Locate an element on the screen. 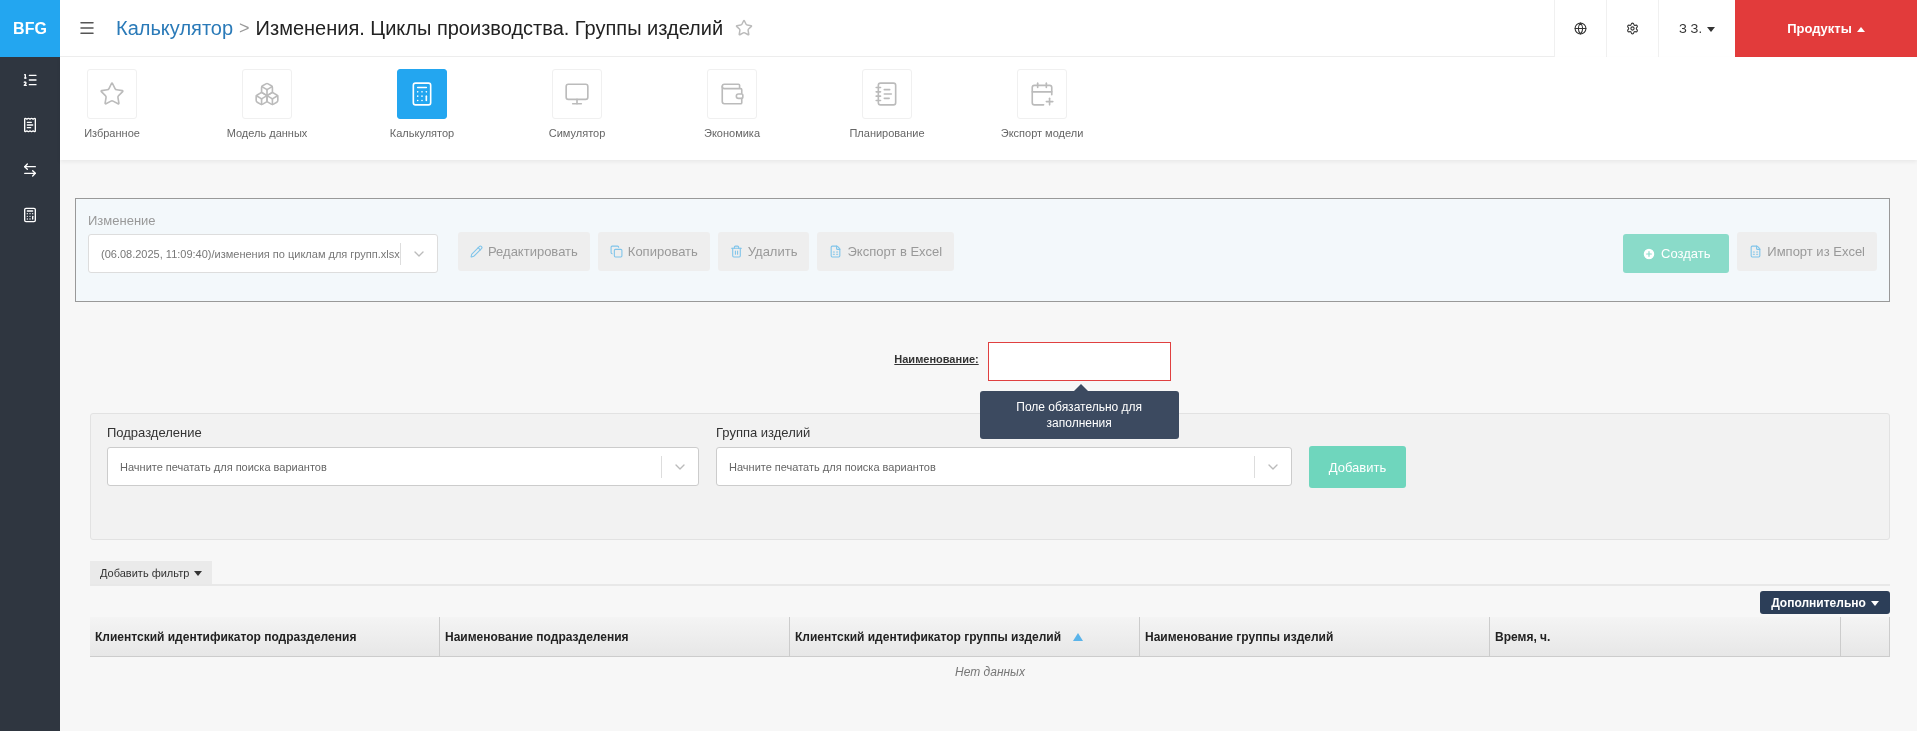 The image size is (1917, 731). module-label: Калькулятор is located at coordinates (422, 133).